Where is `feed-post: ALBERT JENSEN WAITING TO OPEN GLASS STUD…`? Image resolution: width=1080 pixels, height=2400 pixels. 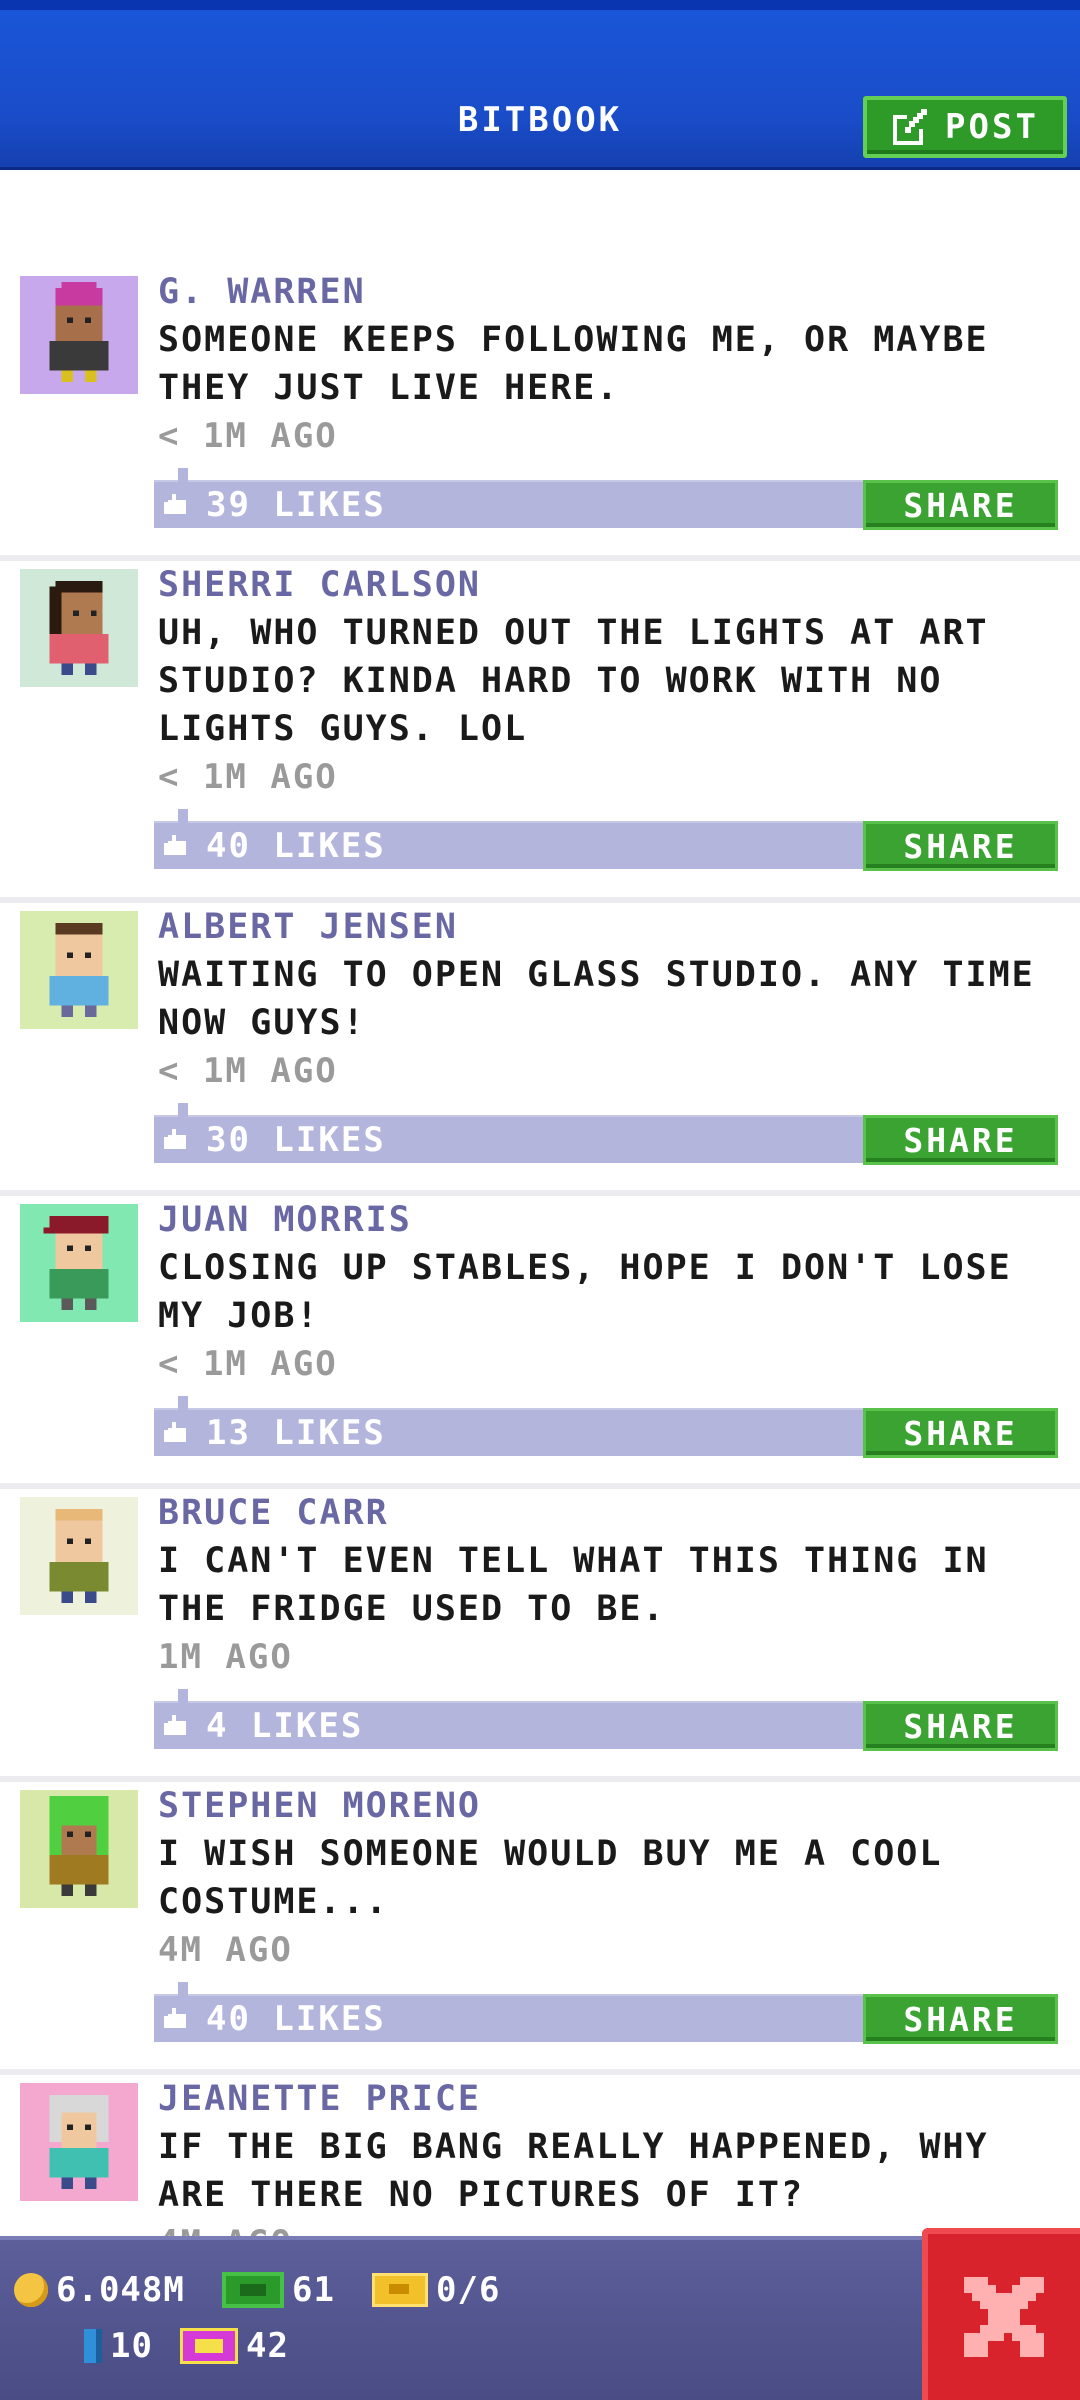
feed-post: ALBERT JENSEN WAITING TO OPEN GLASS STUD… is located at coordinates (540, 1049).